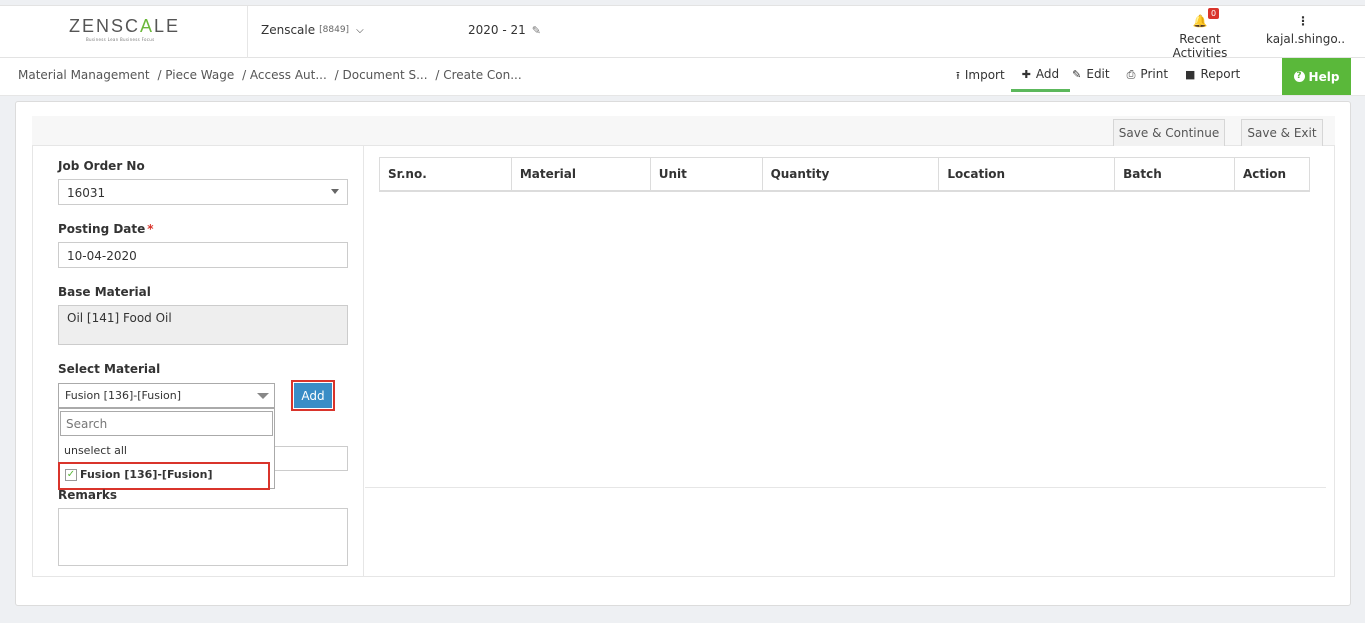  What do you see at coordinates (203, 537) in the screenshot?
I see `remarks-textarea` at bounding box center [203, 537].